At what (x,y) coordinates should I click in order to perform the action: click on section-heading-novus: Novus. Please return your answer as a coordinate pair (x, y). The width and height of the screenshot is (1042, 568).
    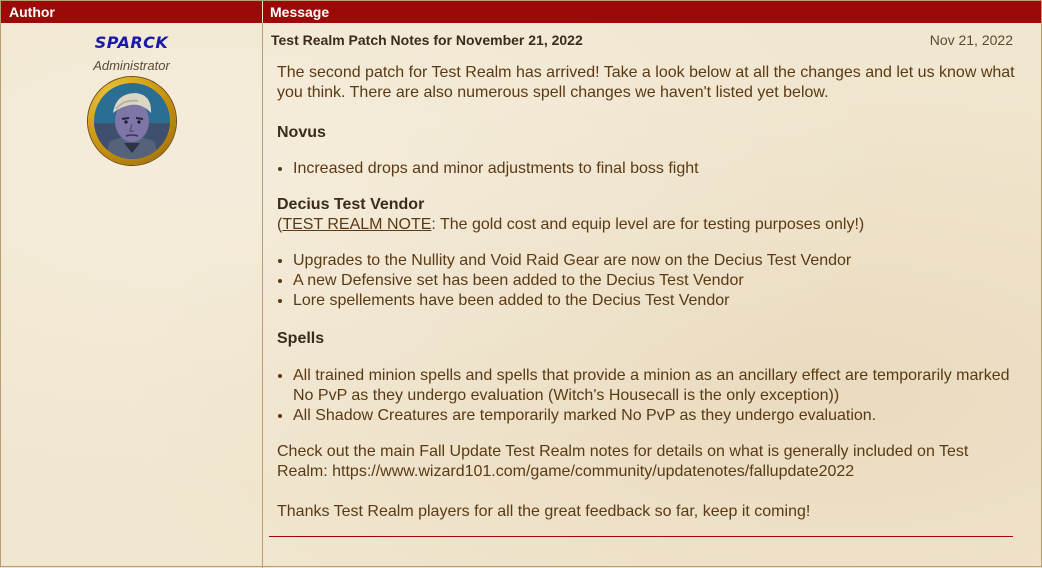
    Looking at the image, I should click on (301, 132).